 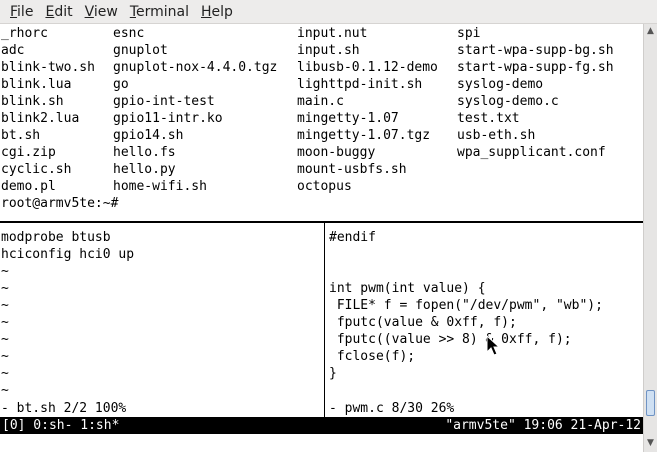 I want to click on file-entry: syslog-demo, so click(x=500, y=84).